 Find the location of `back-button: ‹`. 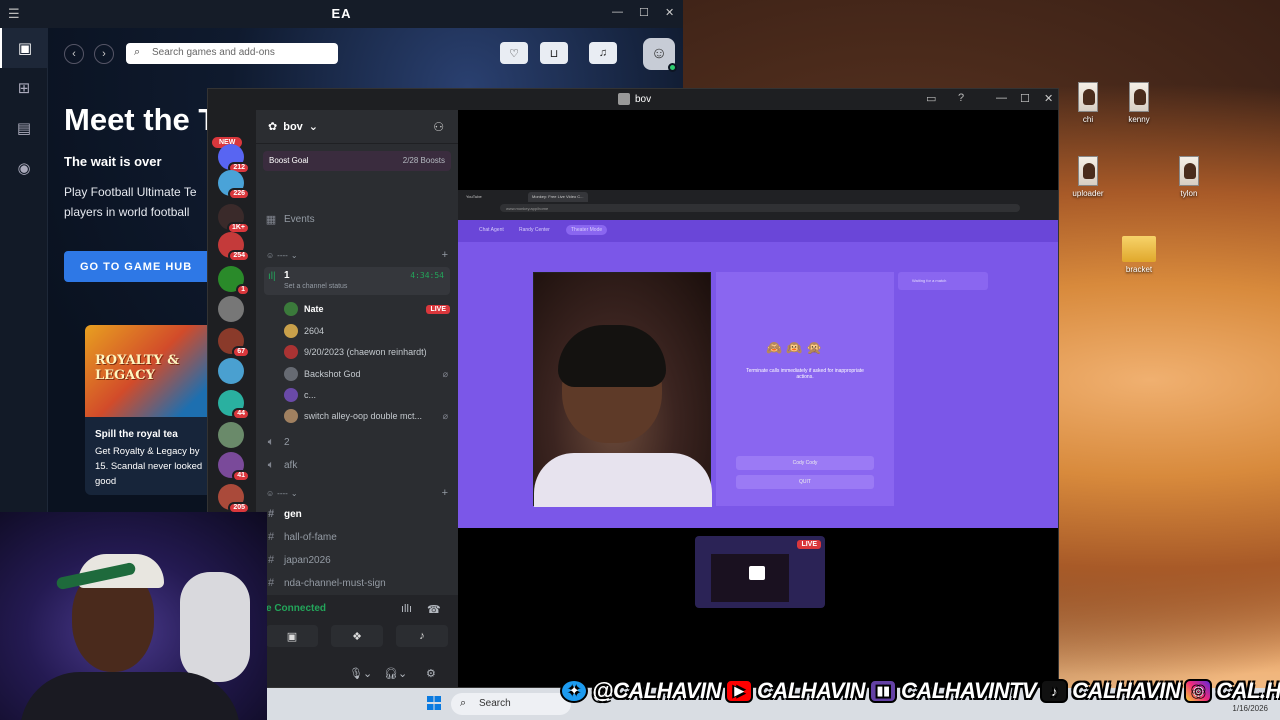

back-button: ‹ is located at coordinates (74, 54).